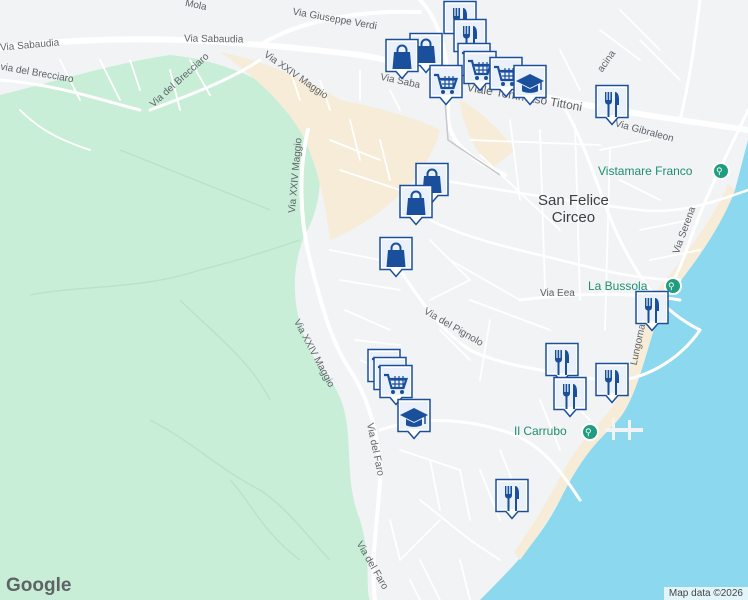 Image resolution: width=748 pixels, height=600 pixels. I want to click on google-logo: Google, so click(39, 585).